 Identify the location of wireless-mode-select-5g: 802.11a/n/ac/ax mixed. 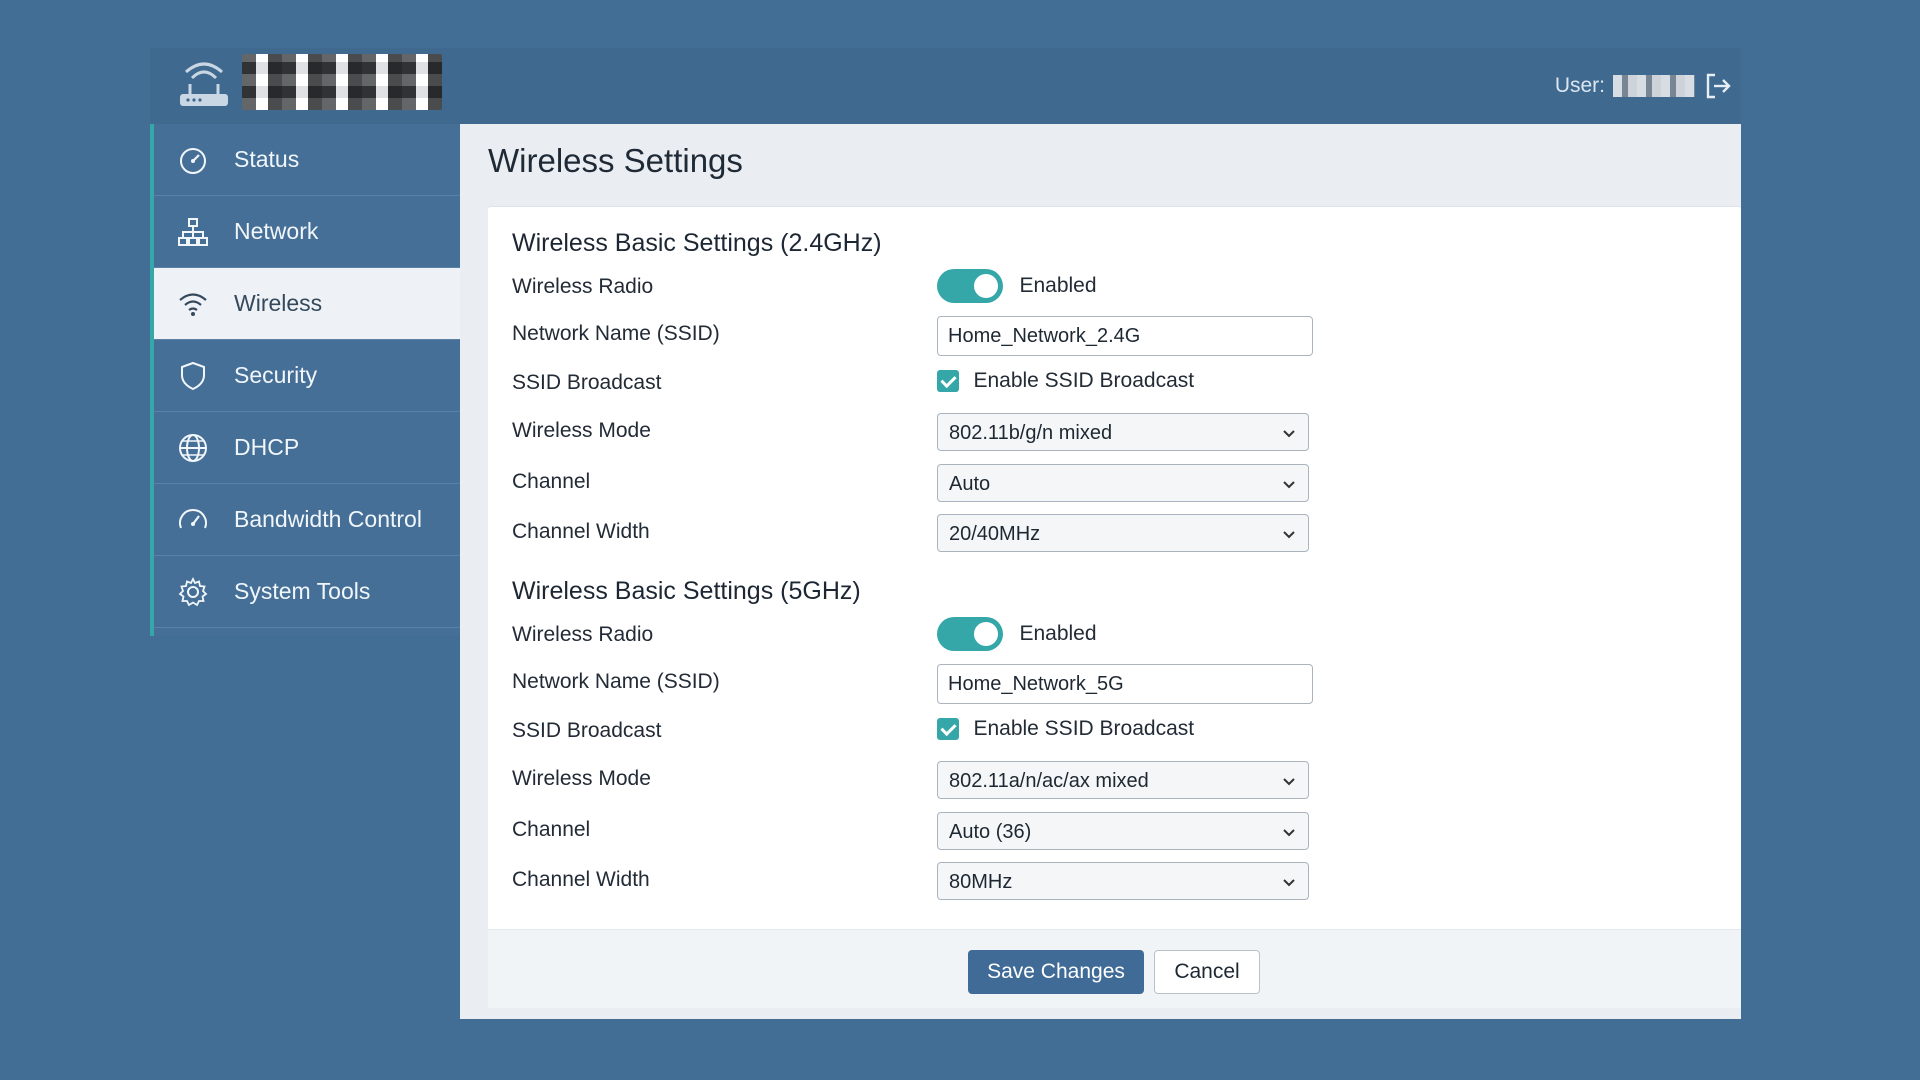
(1123, 780).